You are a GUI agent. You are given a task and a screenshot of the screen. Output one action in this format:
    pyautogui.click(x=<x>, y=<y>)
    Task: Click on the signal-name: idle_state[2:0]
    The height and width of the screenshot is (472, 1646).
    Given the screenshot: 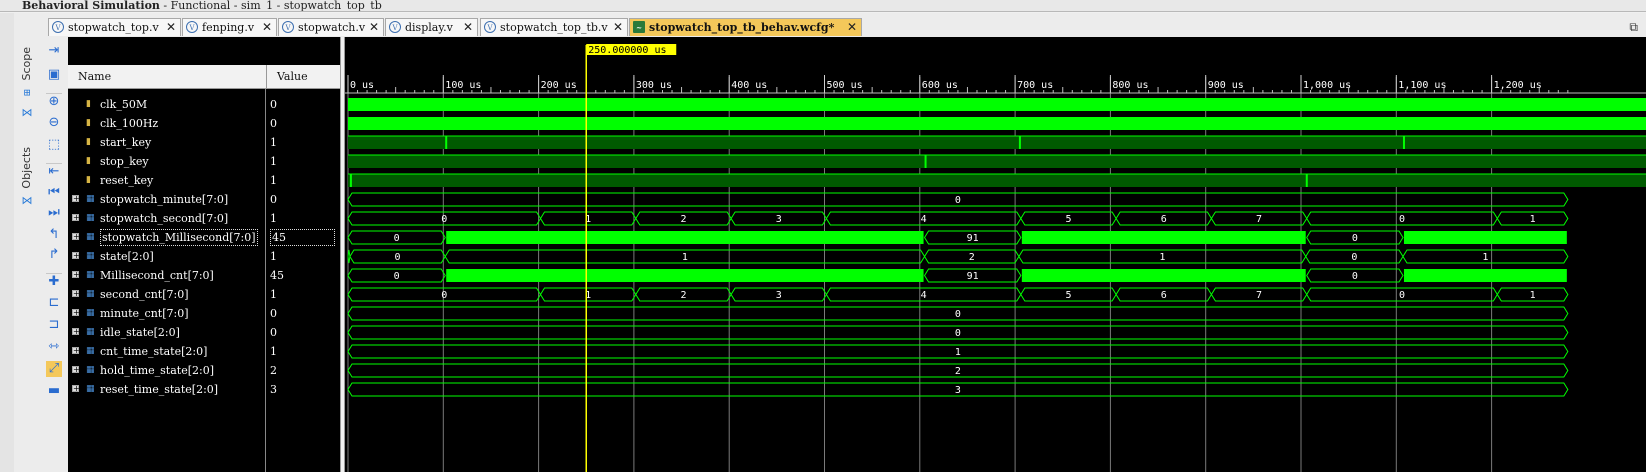 What is the action you would take?
    pyautogui.click(x=140, y=332)
    